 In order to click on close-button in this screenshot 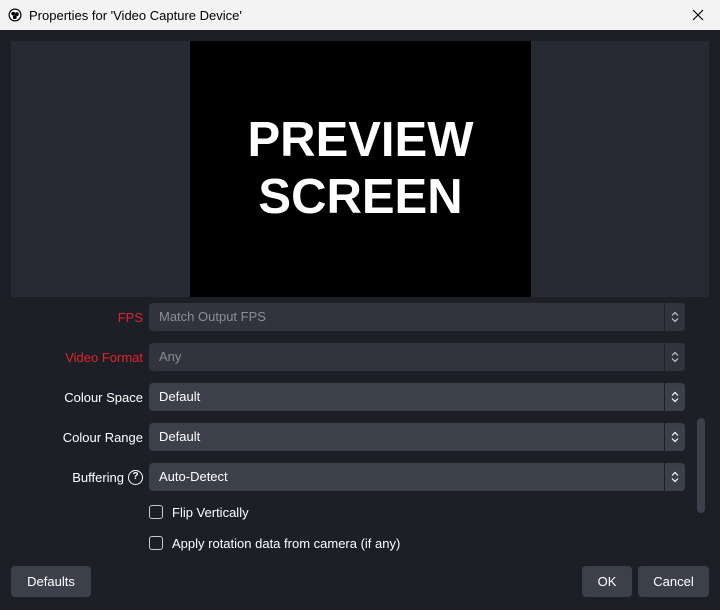, I will do `click(698, 15)`.